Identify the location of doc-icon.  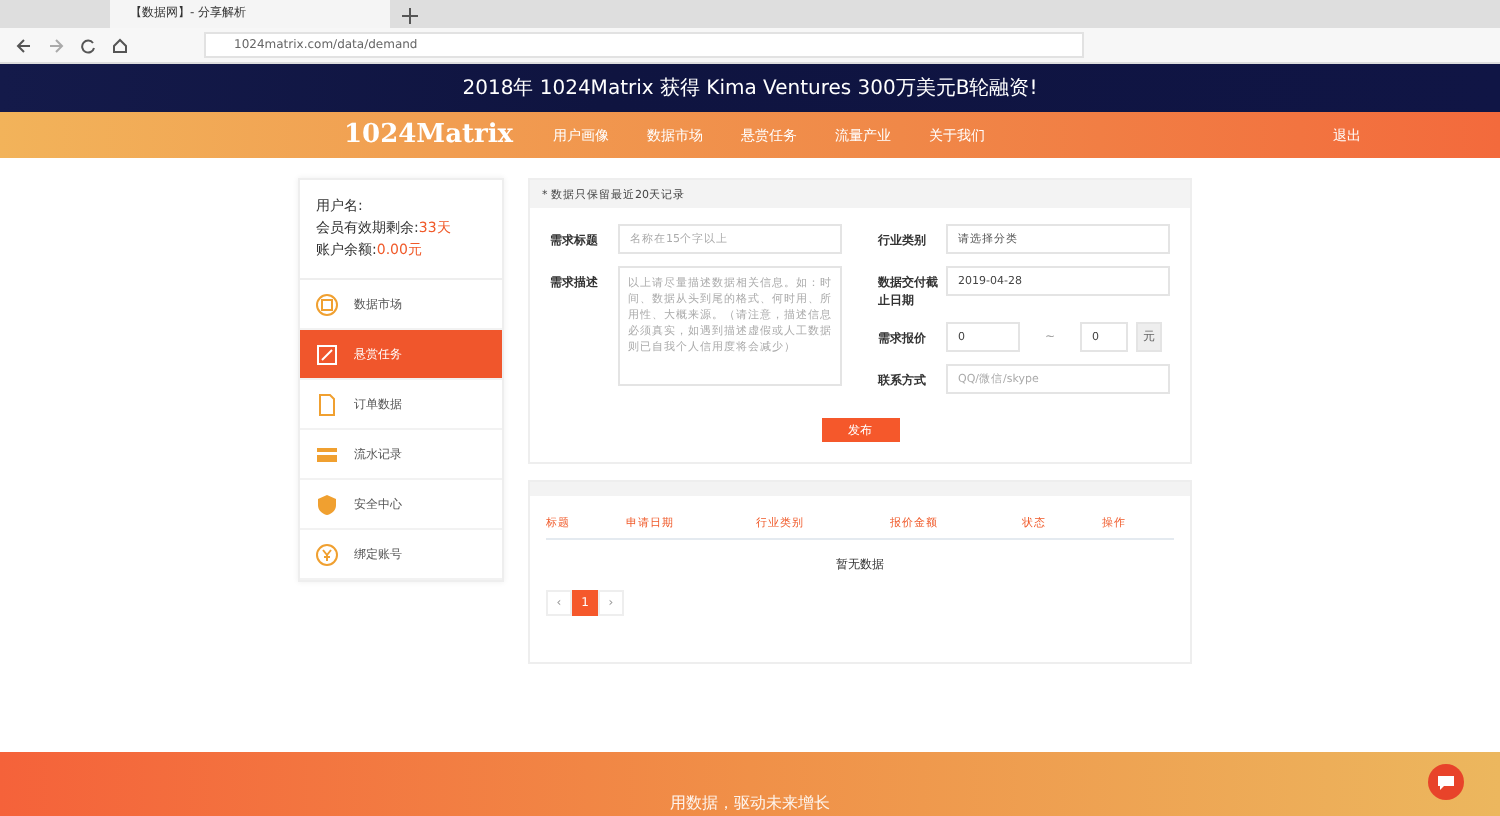
(327, 404).